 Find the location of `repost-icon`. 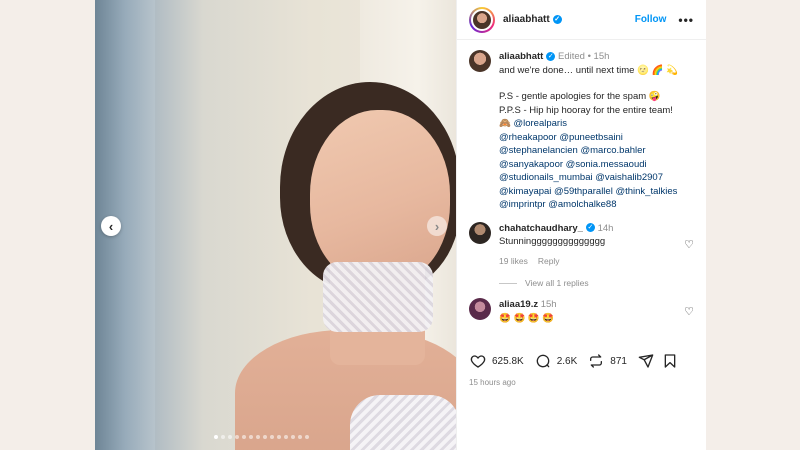

repost-icon is located at coordinates (596, 361).